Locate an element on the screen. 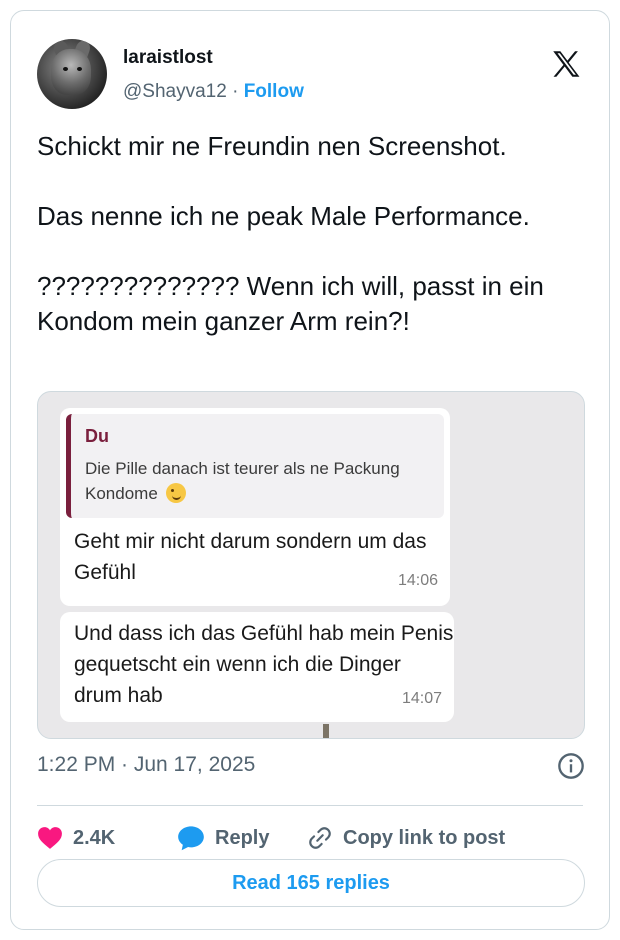  read-replies-button: Read 165 replies is located at coordinates (311, 883).